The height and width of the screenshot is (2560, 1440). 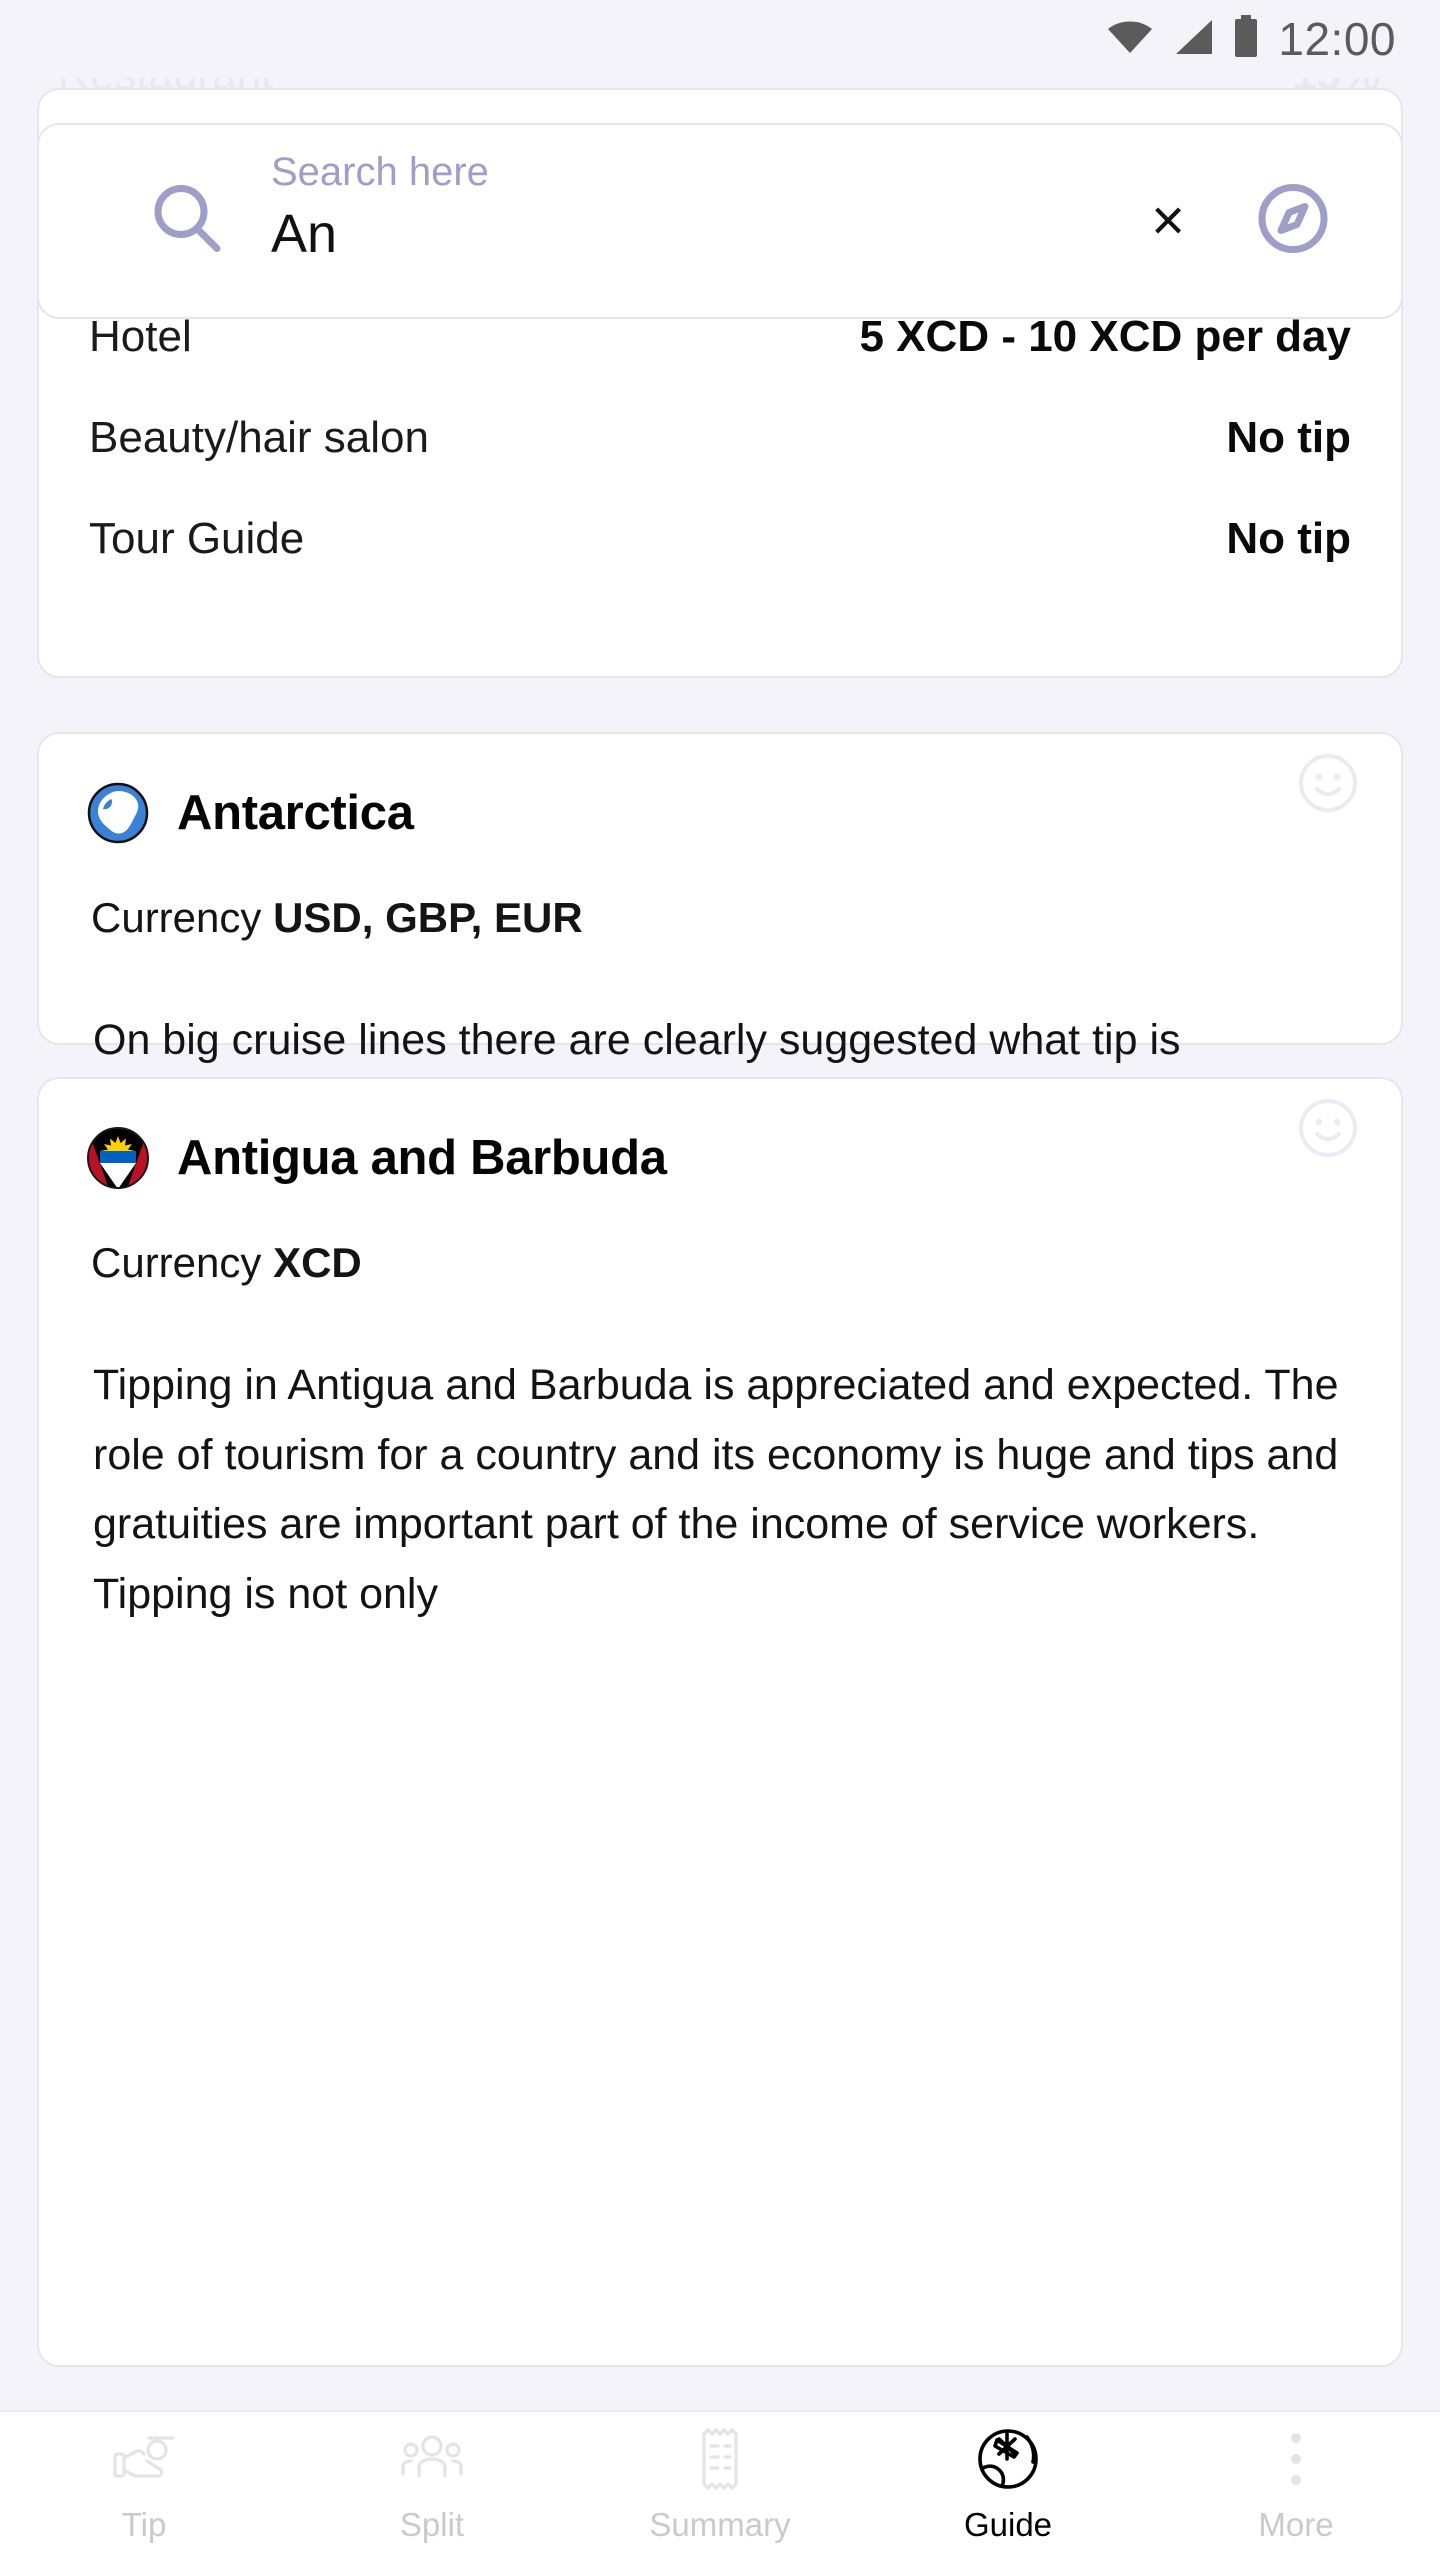 I want to click on nav-item-tip: Tip, so click(x=144, y=2486).